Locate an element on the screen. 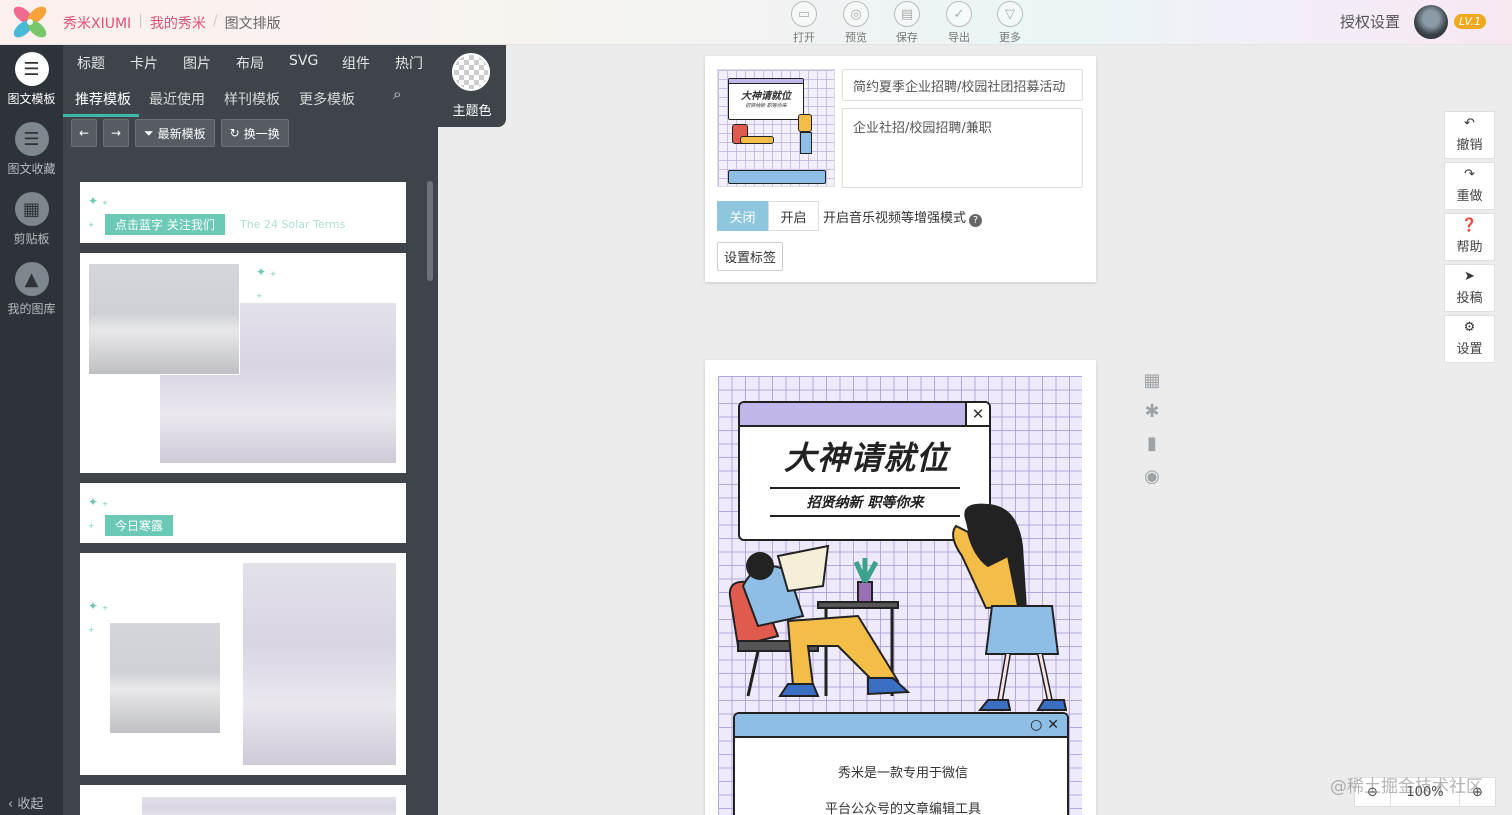 This screenshot has width=1512, height=815. cold-dew-tag: 今日寒露 is located at coordinates (139, 525).